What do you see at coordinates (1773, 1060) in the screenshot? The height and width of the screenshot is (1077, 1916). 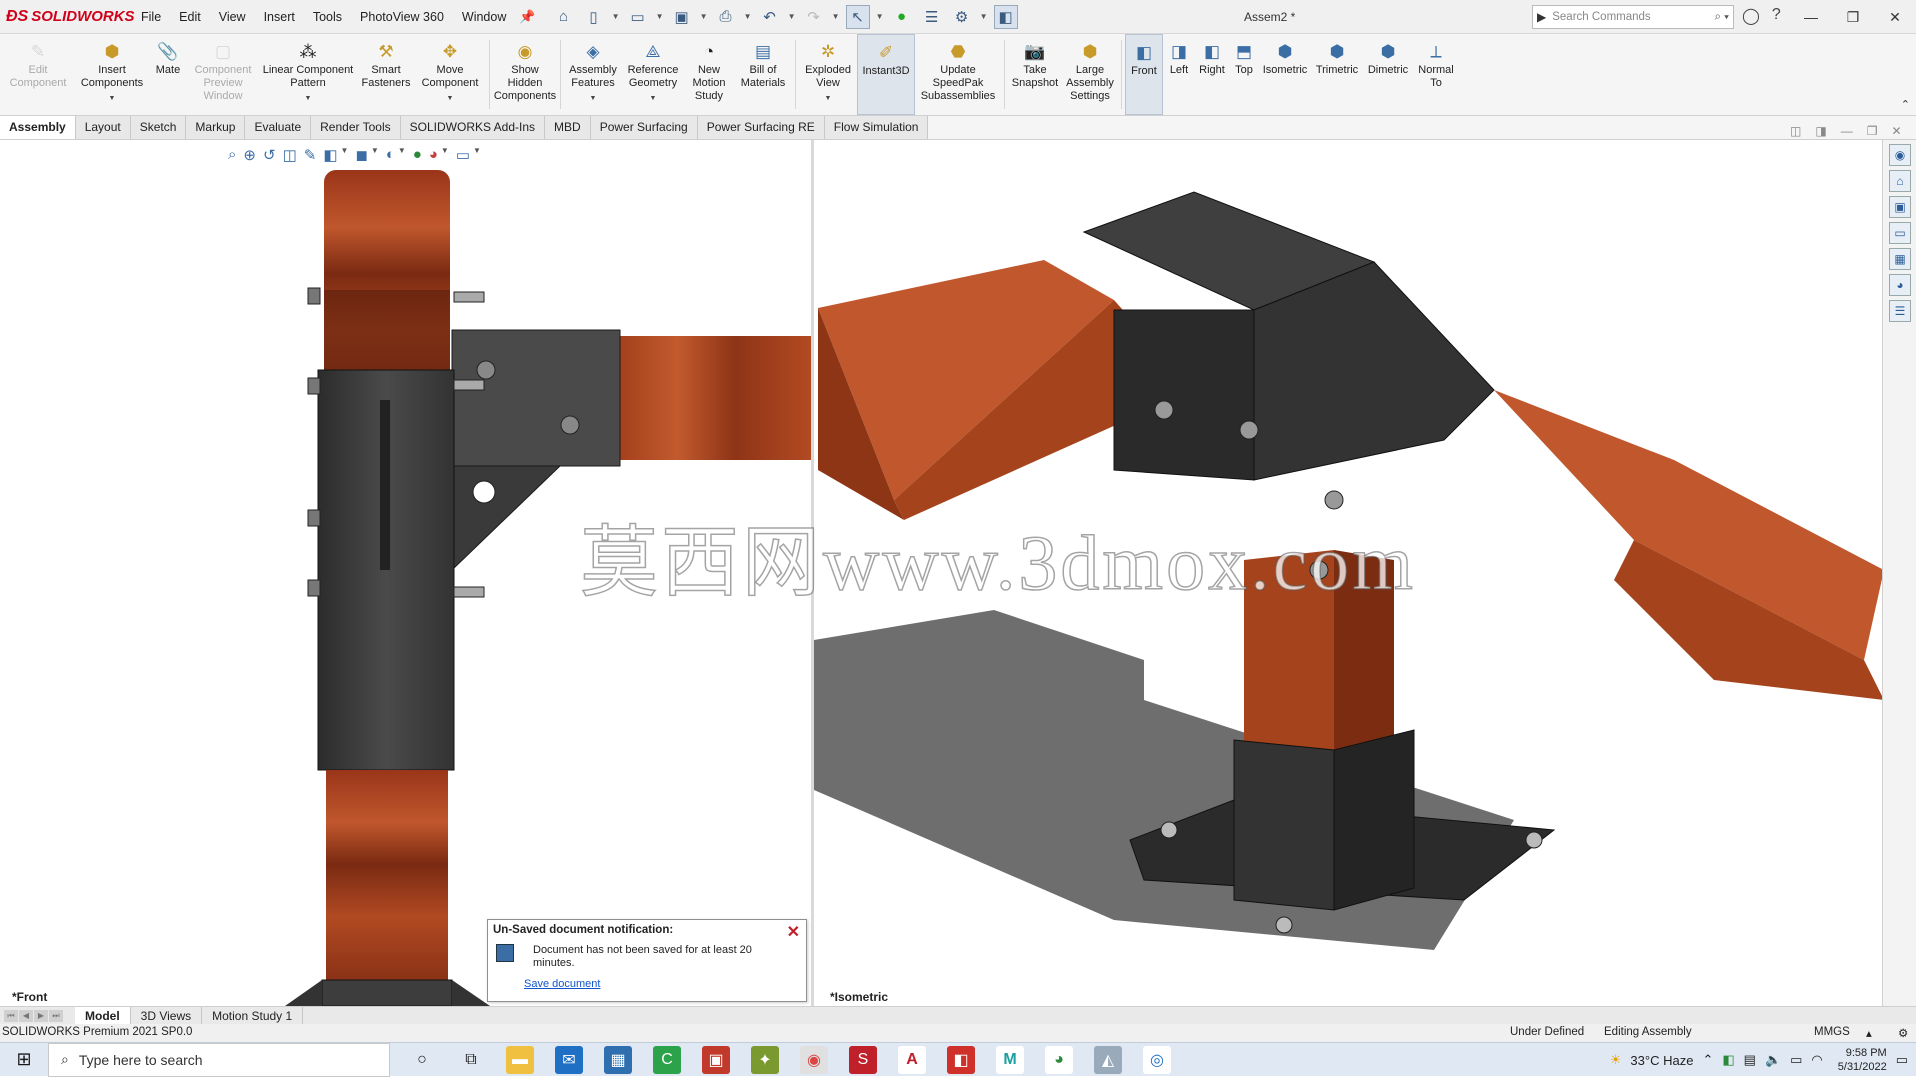 I see `volume-icon: 🔈` at bounding box center [1773, 1060].